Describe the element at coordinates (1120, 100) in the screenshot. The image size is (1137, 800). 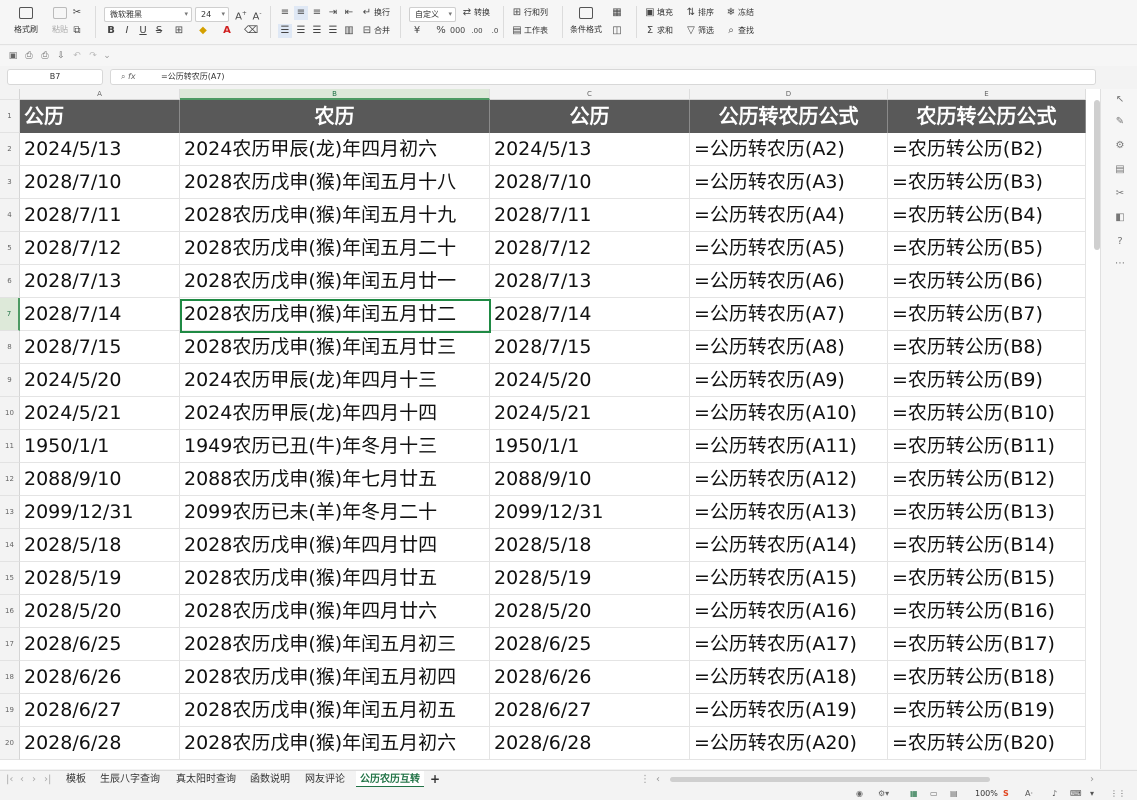
I see `cursor-icon: ↖` at that location.